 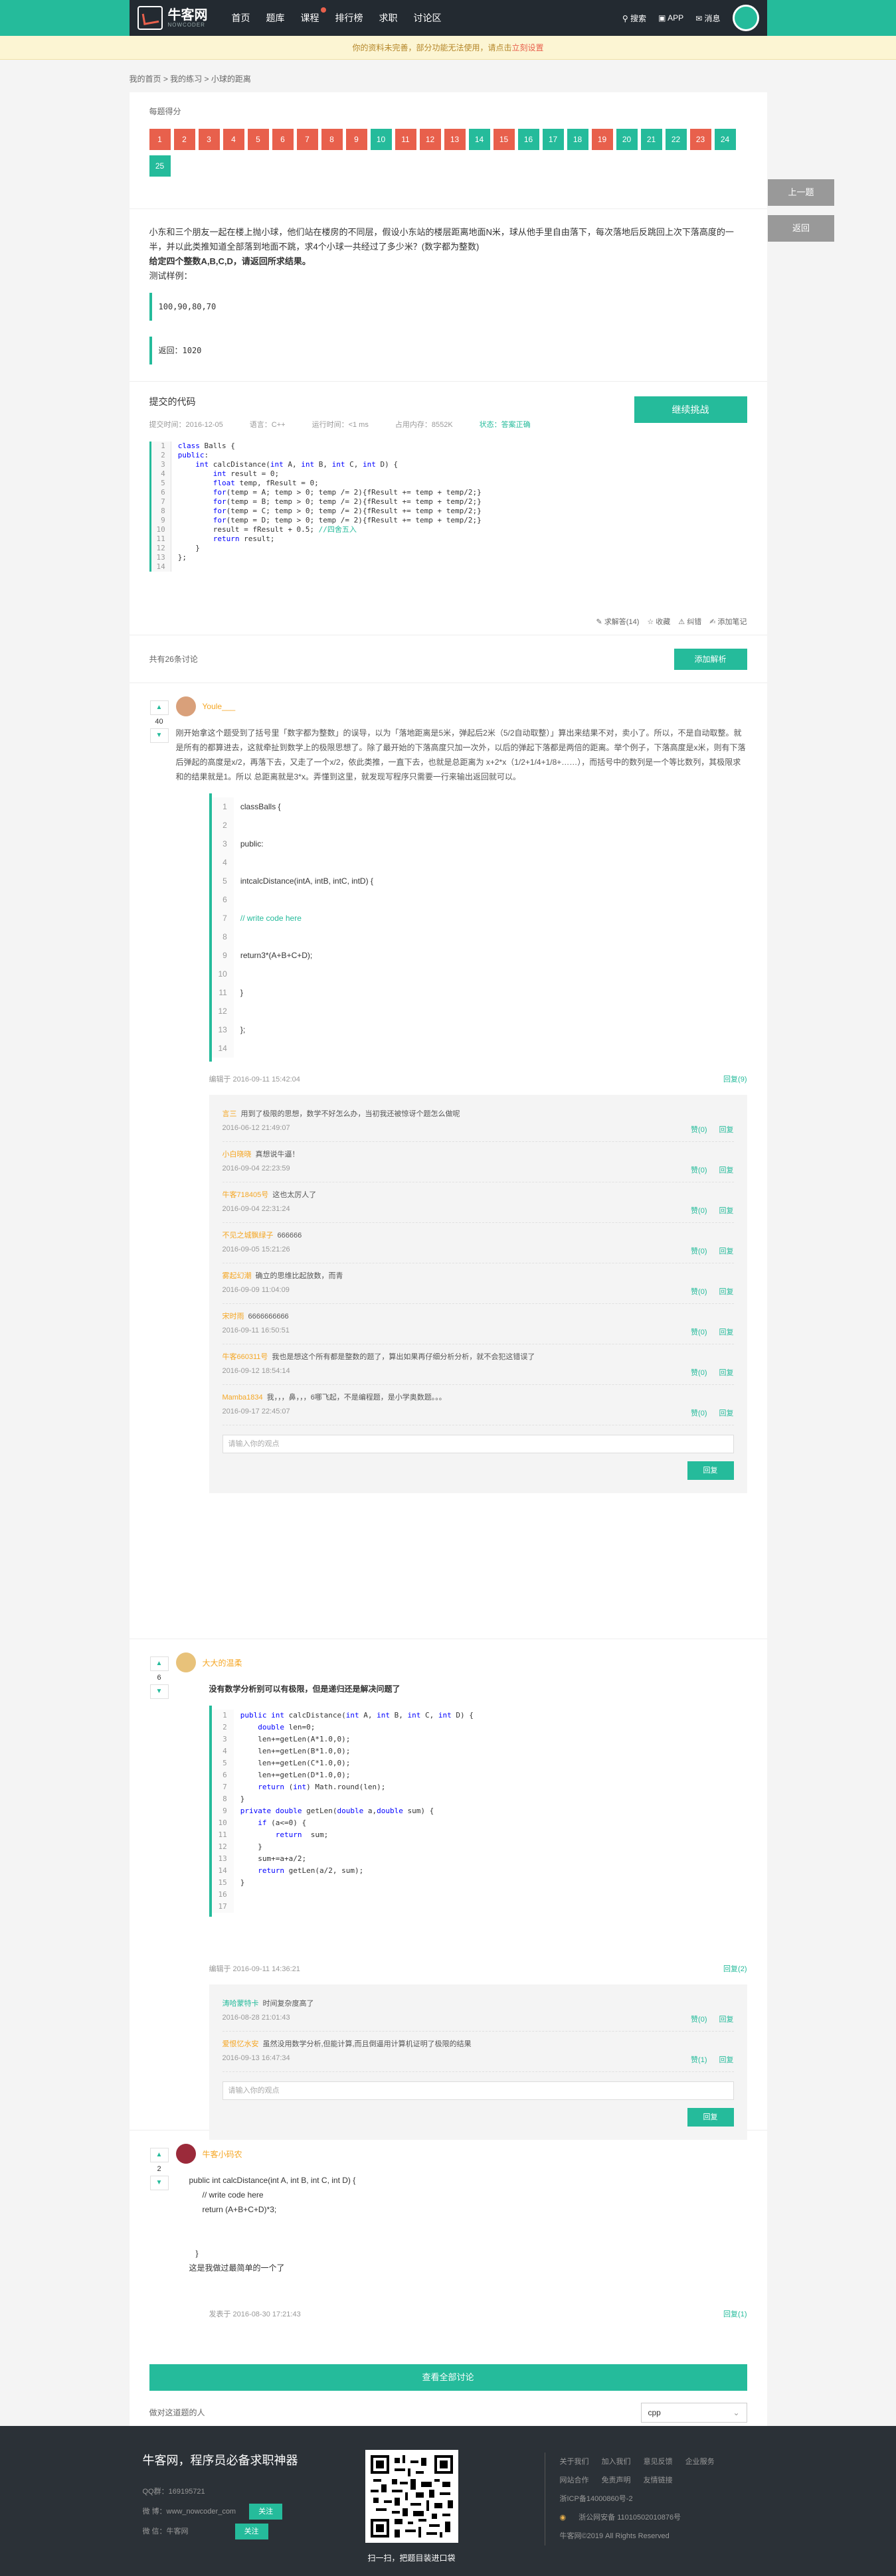 I want to click on question-box: 18, so click(x=577, y=139).